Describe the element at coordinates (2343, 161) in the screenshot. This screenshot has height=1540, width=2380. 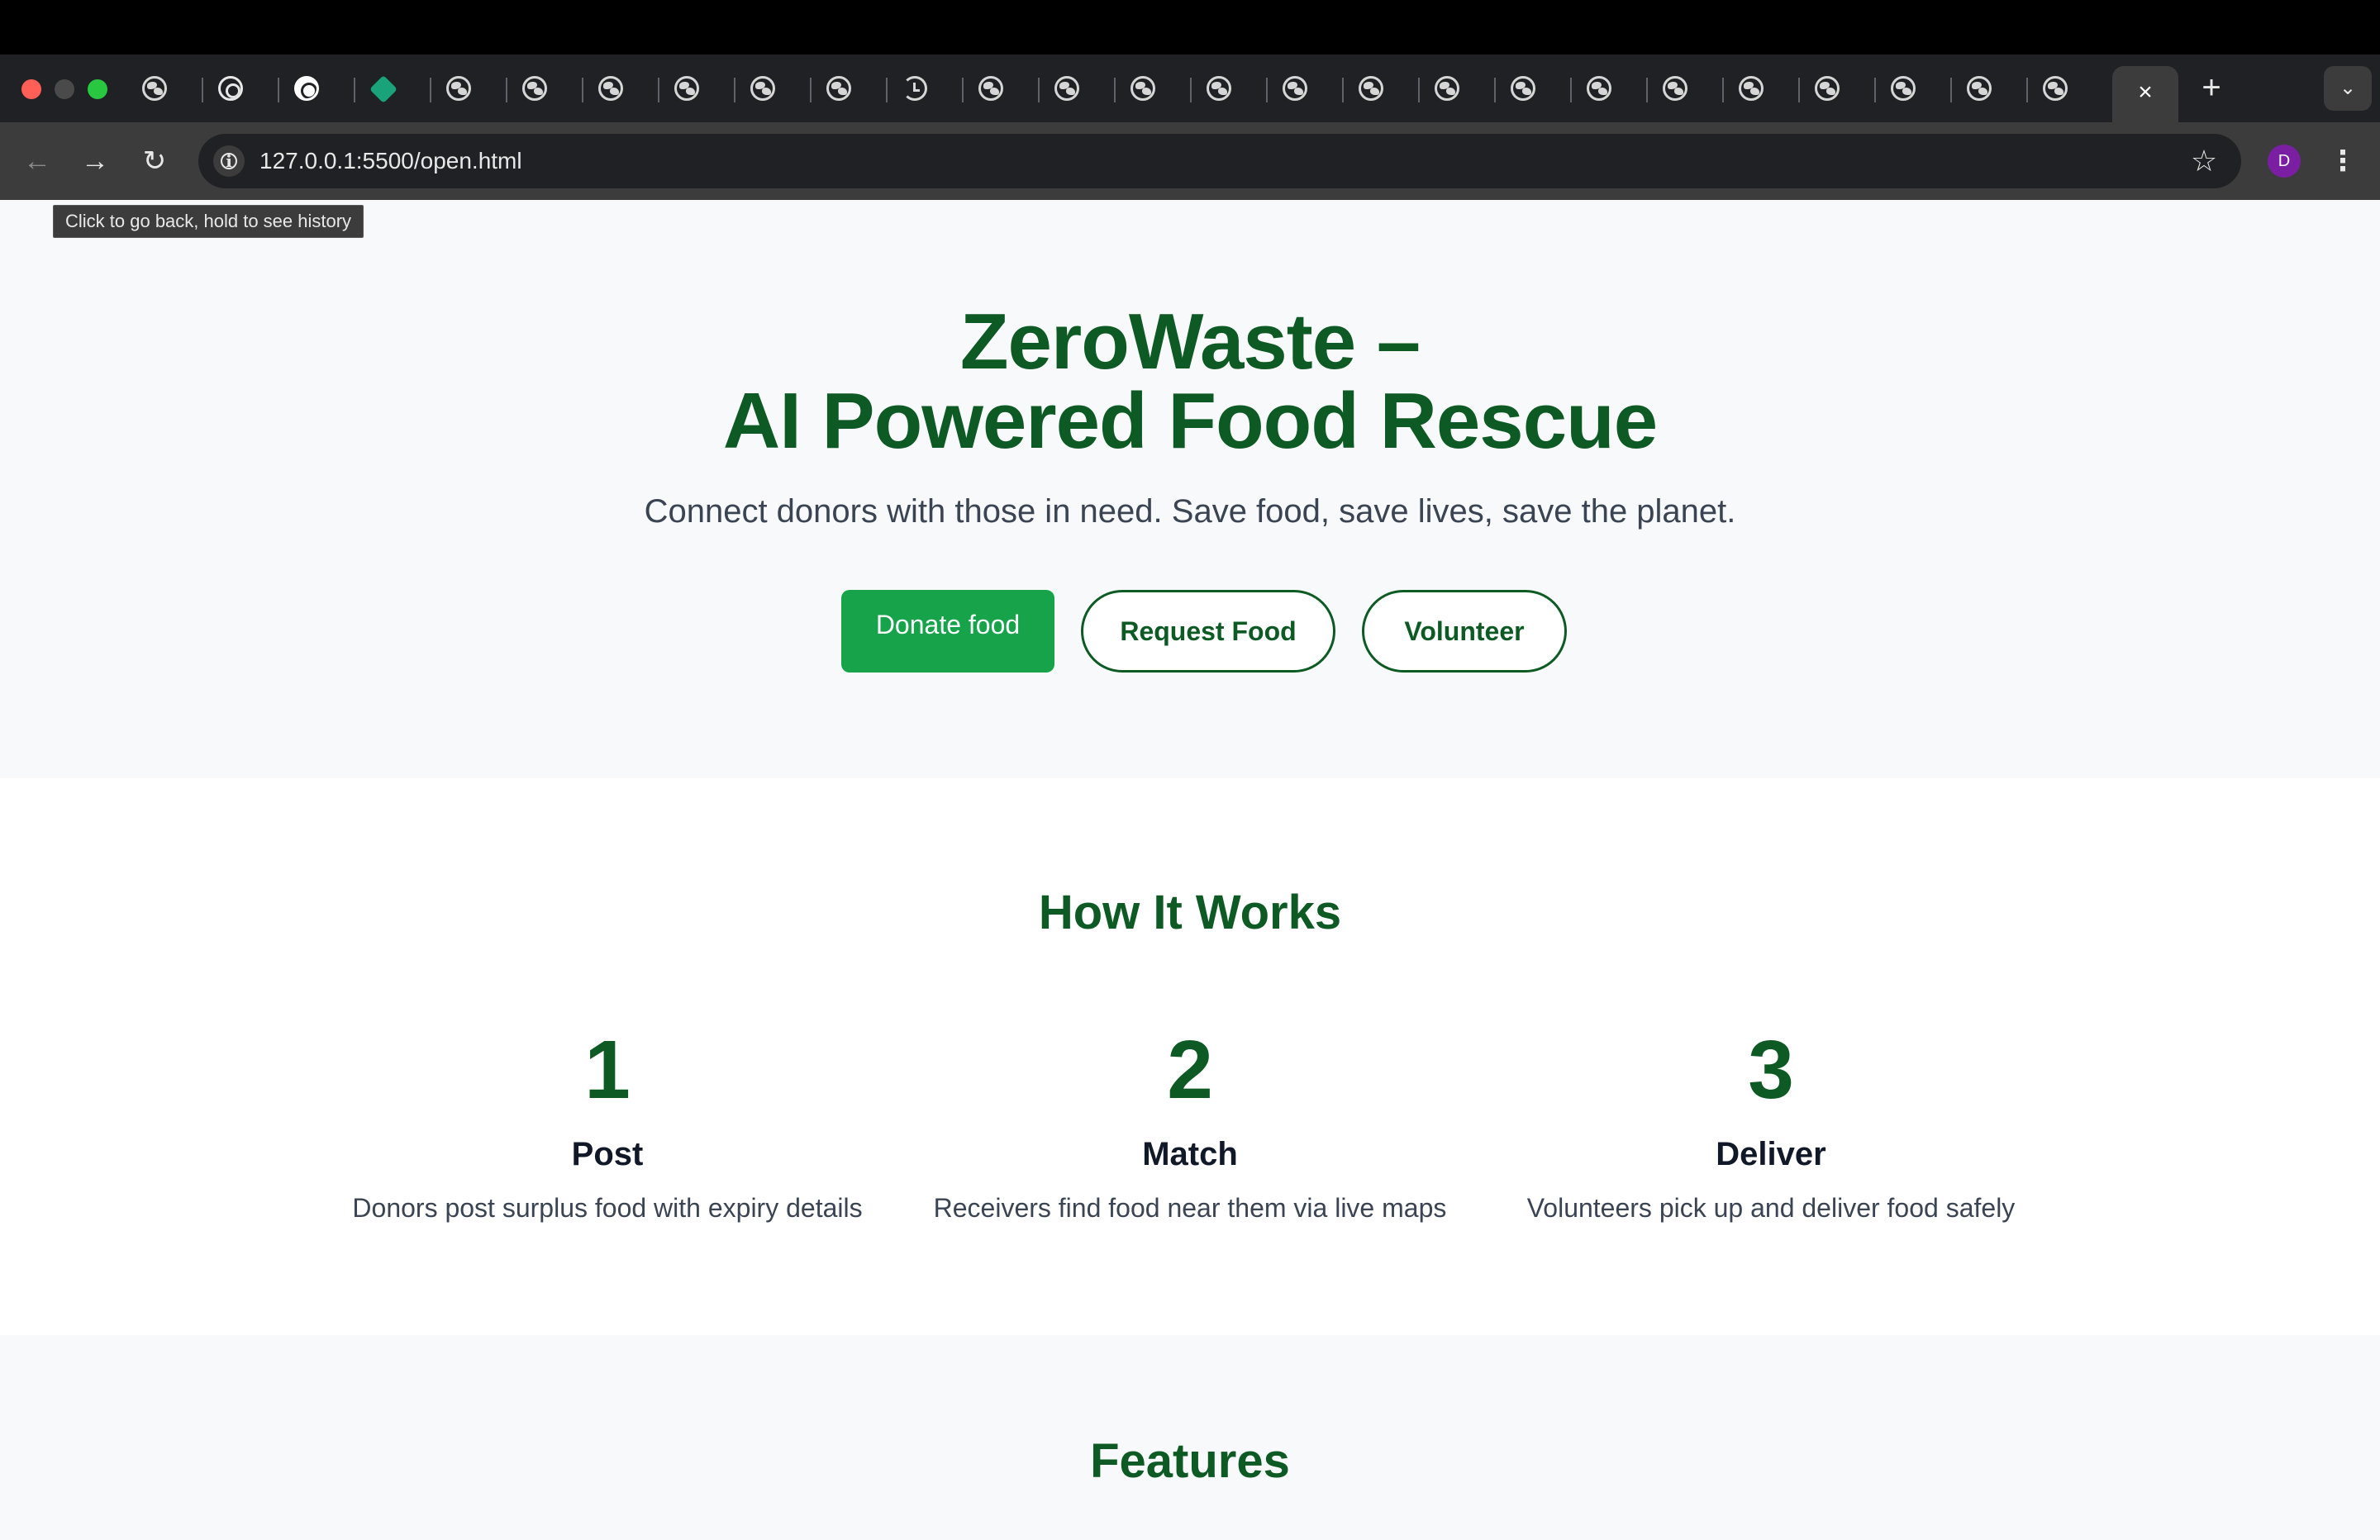
I see `browser-menu-icon: ⋮` at that location.